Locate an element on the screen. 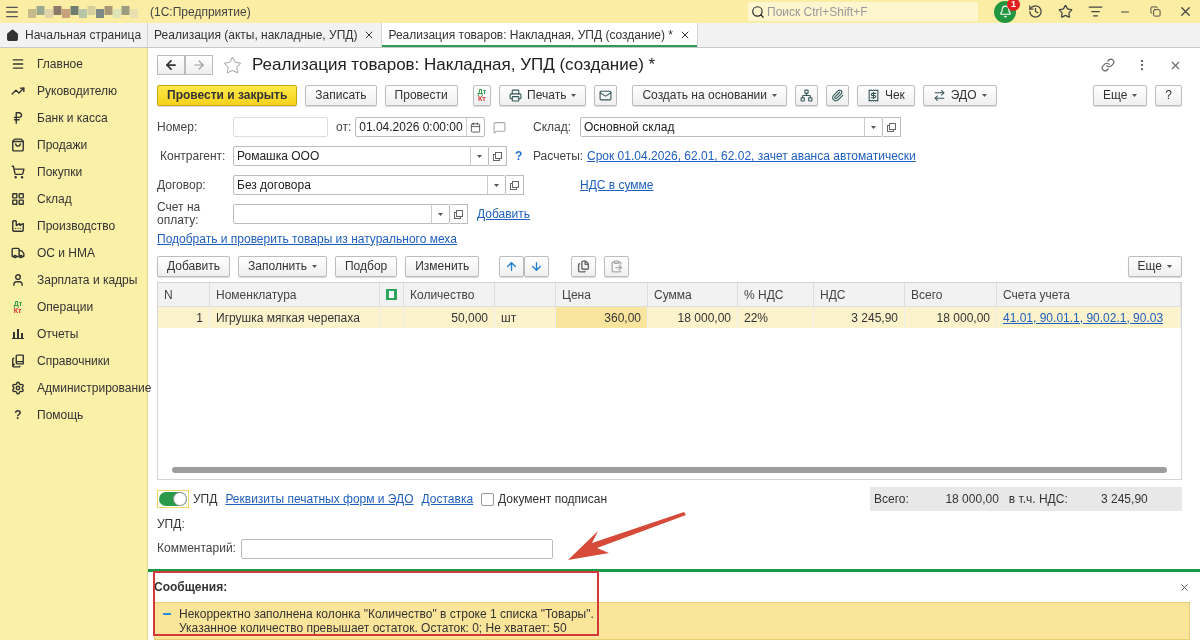  comment-field is located at coordinates (397, 548).